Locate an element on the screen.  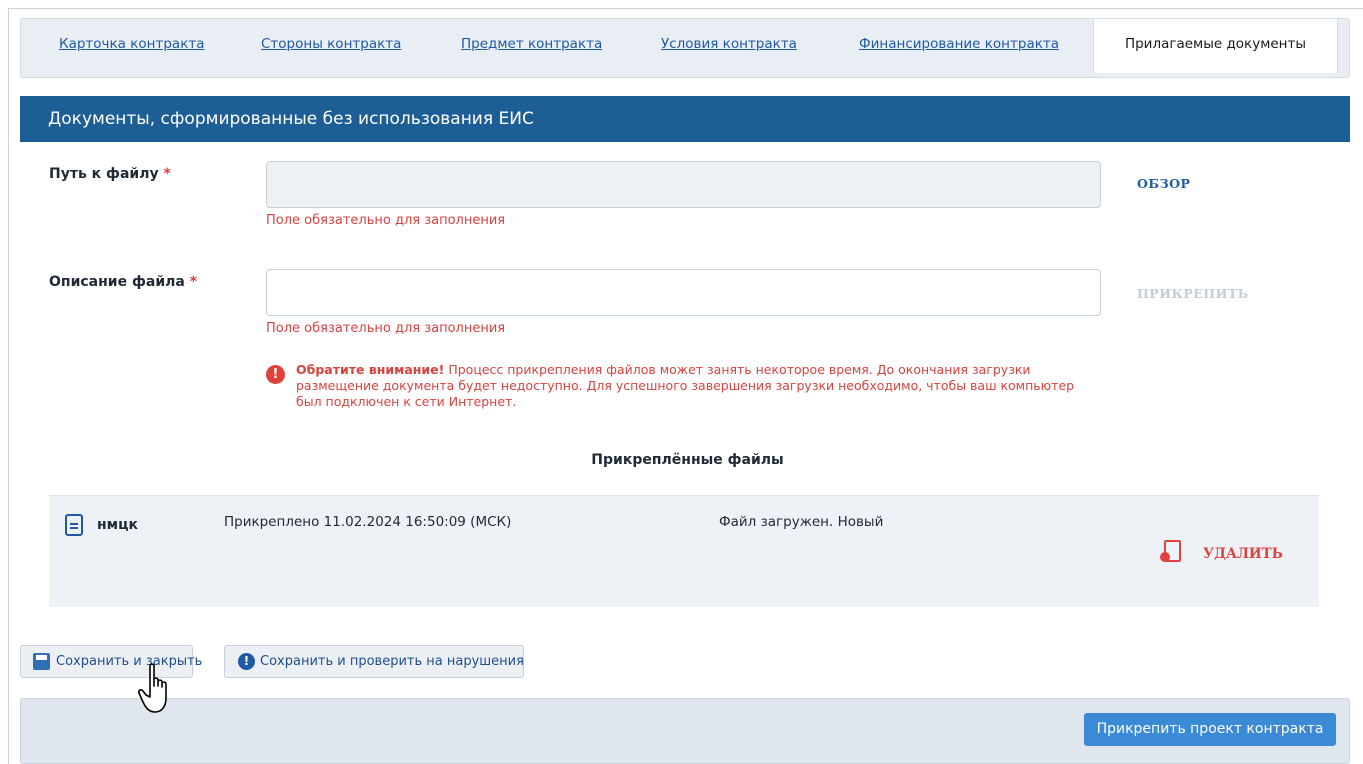
file-name-link: нмцк is located at coordinates (117, 525).